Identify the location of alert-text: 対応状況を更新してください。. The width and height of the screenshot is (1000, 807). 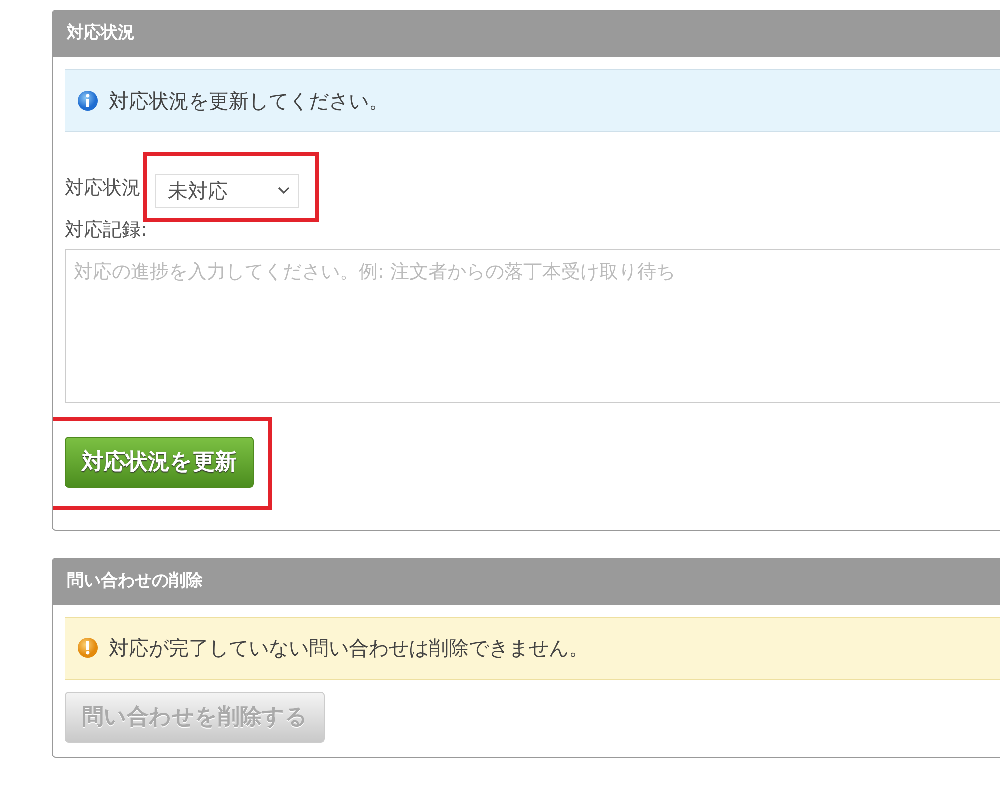
(249, 101).